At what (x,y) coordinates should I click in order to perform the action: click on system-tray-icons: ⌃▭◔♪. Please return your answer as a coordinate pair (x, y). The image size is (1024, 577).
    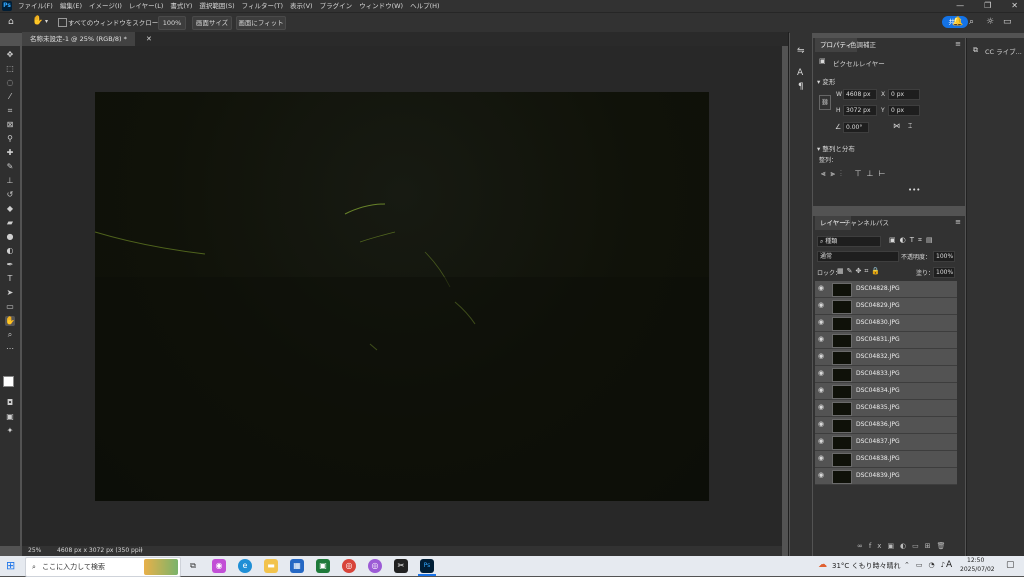
    Looking at the image, I should click on (927, 565).